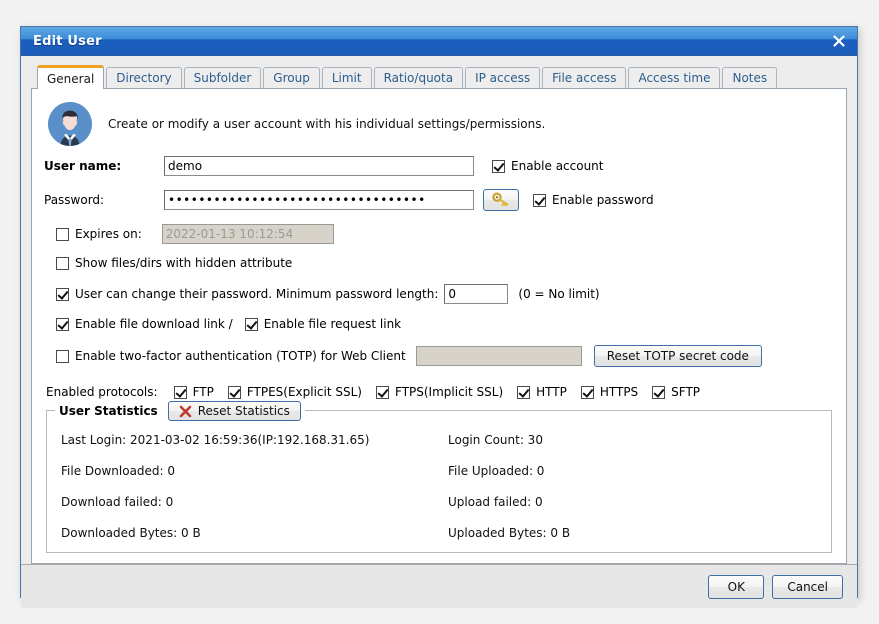 The height and width of the screenshot is (624, 879). I want to click on window-title: Edit User, so click(67, 41).